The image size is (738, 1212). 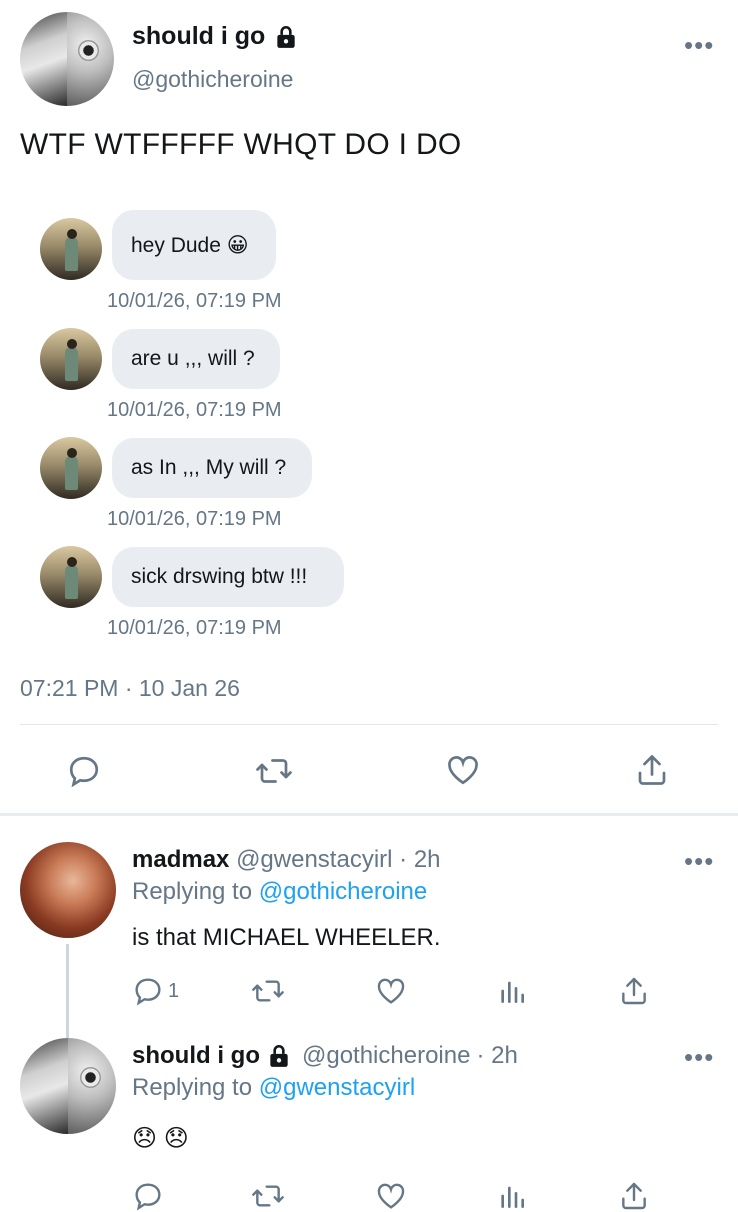 I want to click on replying-to: Replying to @gothicheroine, so click(x=279, y=892).